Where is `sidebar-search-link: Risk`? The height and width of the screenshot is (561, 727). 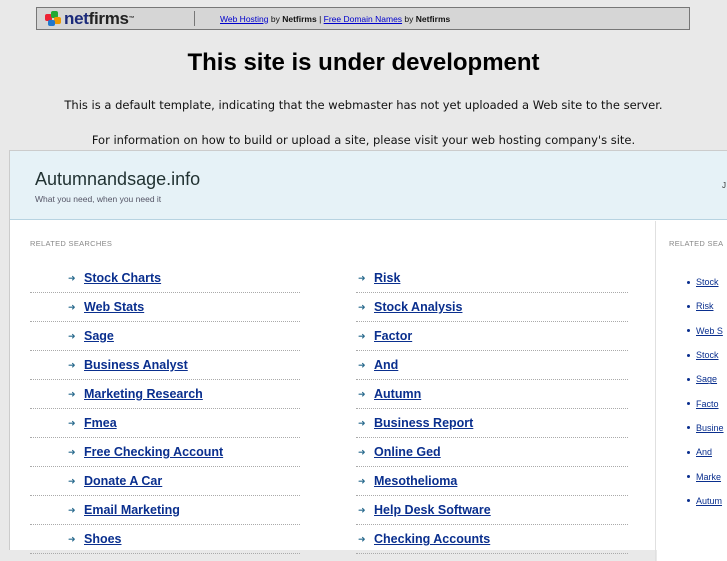 sidebar-search-link: Risk is located at coordinates (705, 306).